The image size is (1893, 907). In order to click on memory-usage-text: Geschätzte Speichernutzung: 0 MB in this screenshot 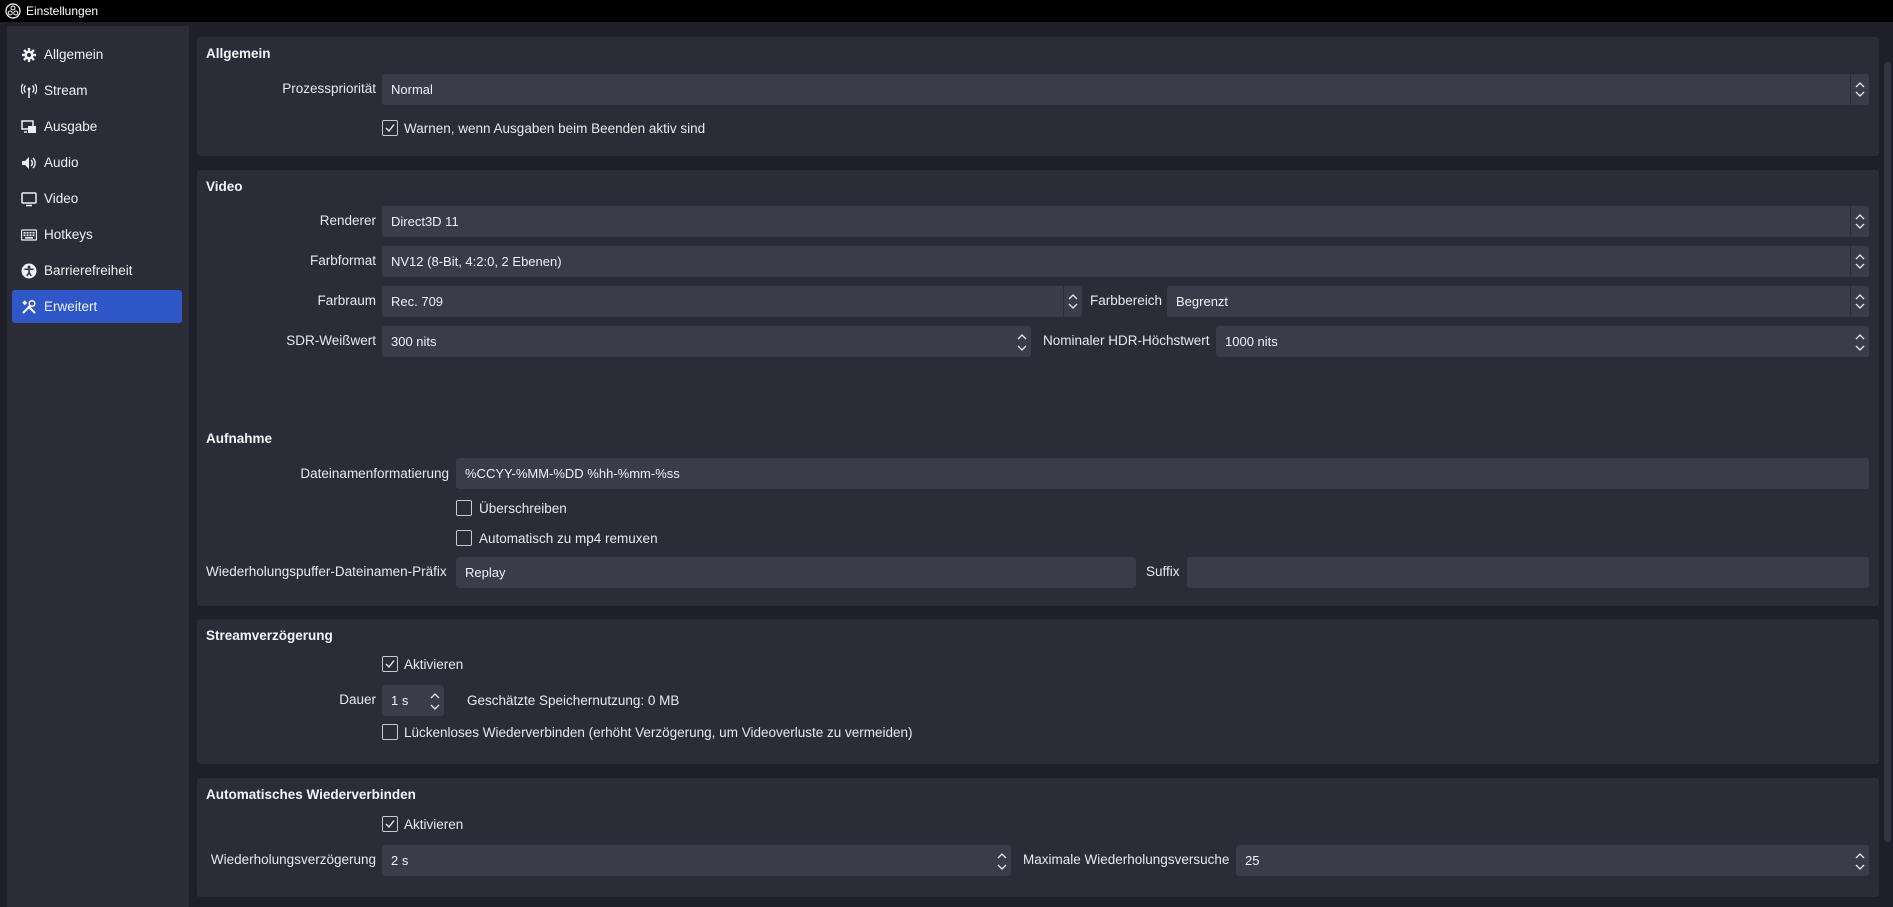, I will do `click(573, 700)`.